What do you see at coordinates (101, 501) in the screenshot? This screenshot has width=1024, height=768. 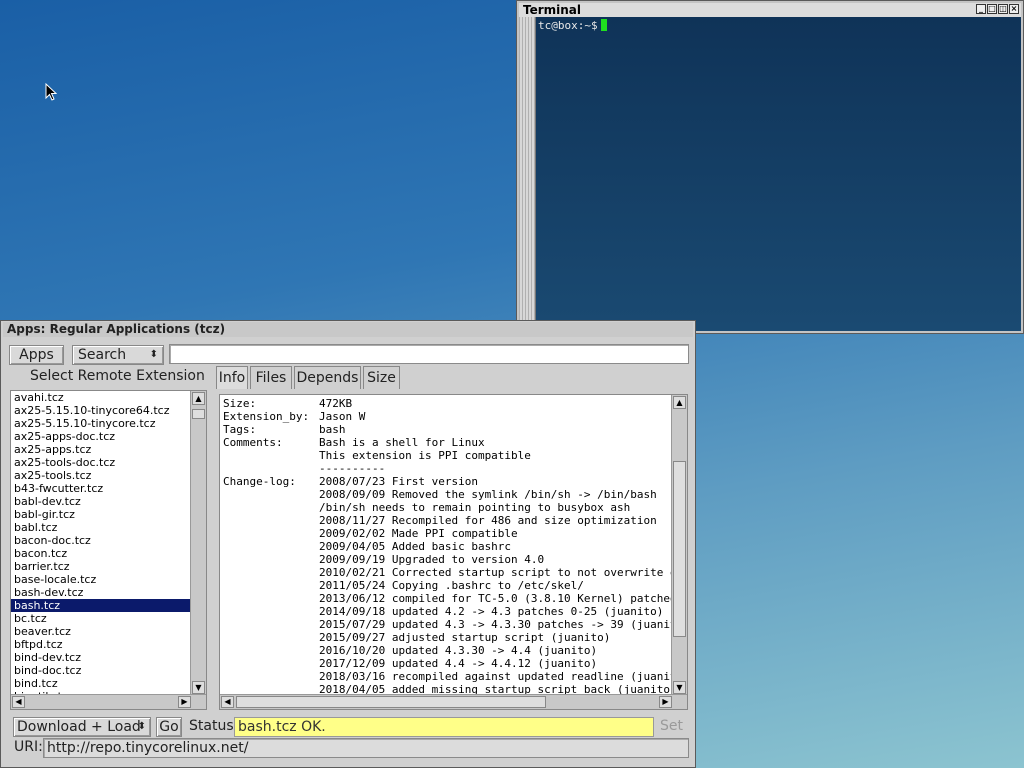 I see `list-item: babl-dev.tcz` at bounding box center [101, 501].